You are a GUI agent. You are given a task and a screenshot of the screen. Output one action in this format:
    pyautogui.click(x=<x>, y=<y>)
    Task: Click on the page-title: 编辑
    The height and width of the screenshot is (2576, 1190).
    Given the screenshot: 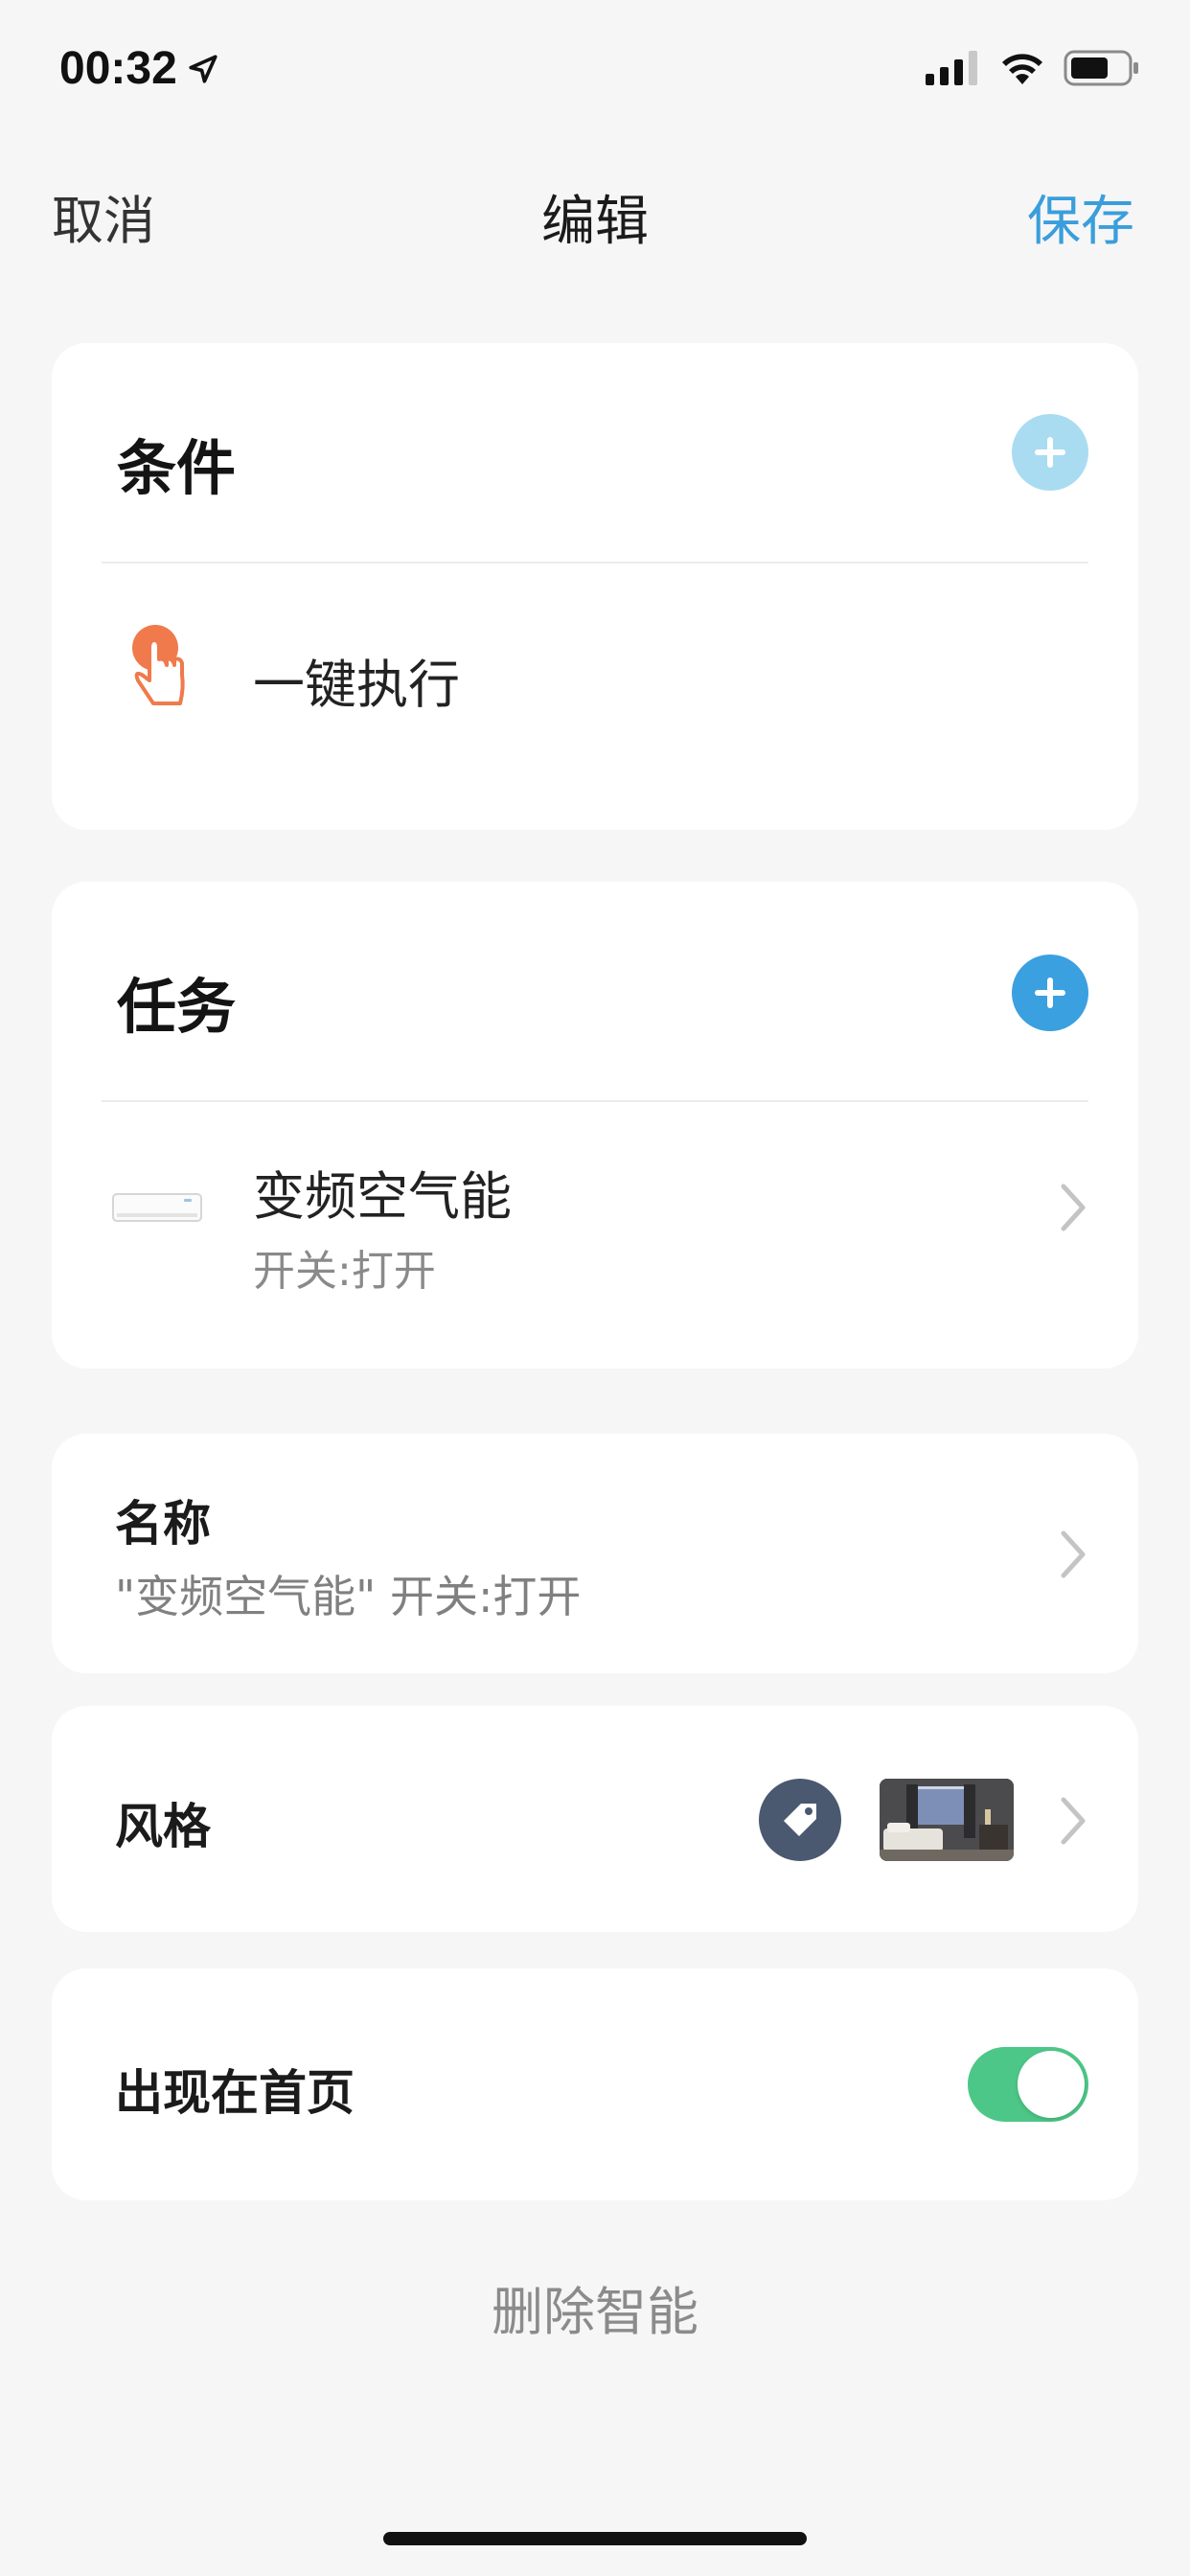 What is the action you would take?
    pyautogui.click(x=595, y=222)
    